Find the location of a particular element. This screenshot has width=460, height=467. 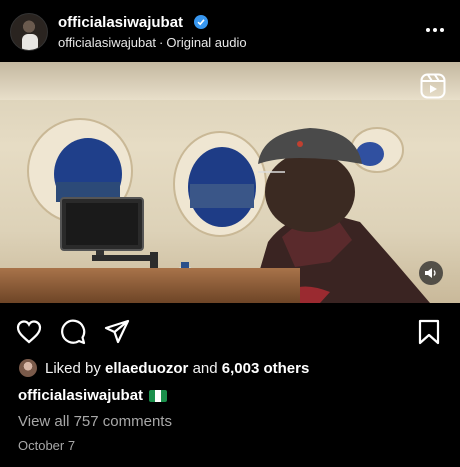

view-comments-link: View all 757 comments is located at coordinates (95, 421).